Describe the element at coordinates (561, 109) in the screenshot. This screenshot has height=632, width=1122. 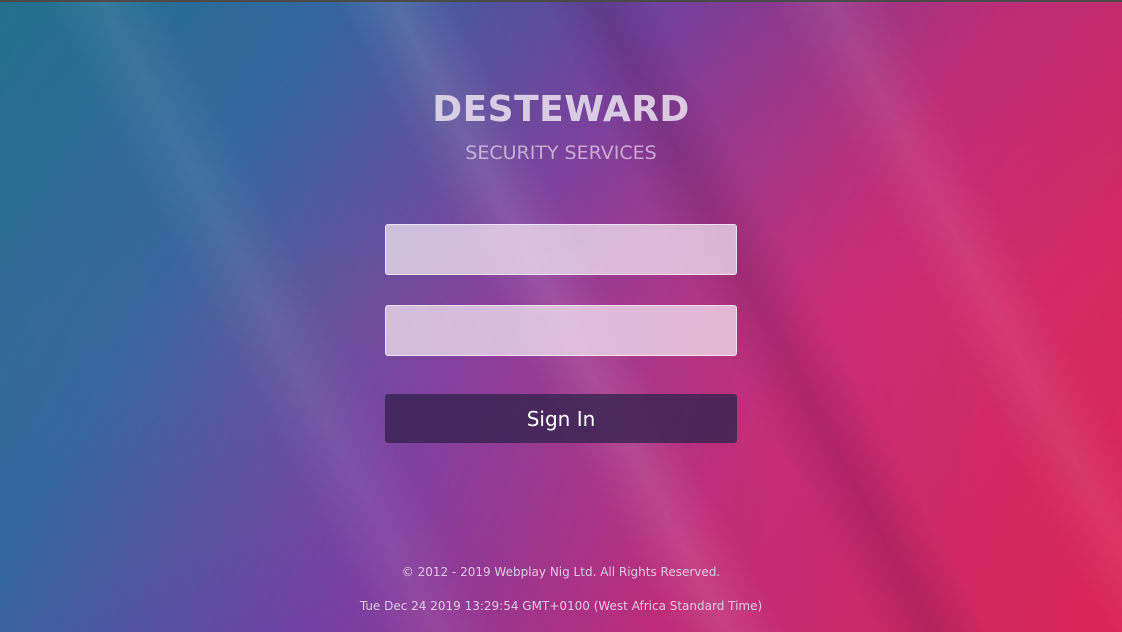
I see `brand-title: DESTEWARD` at that location.